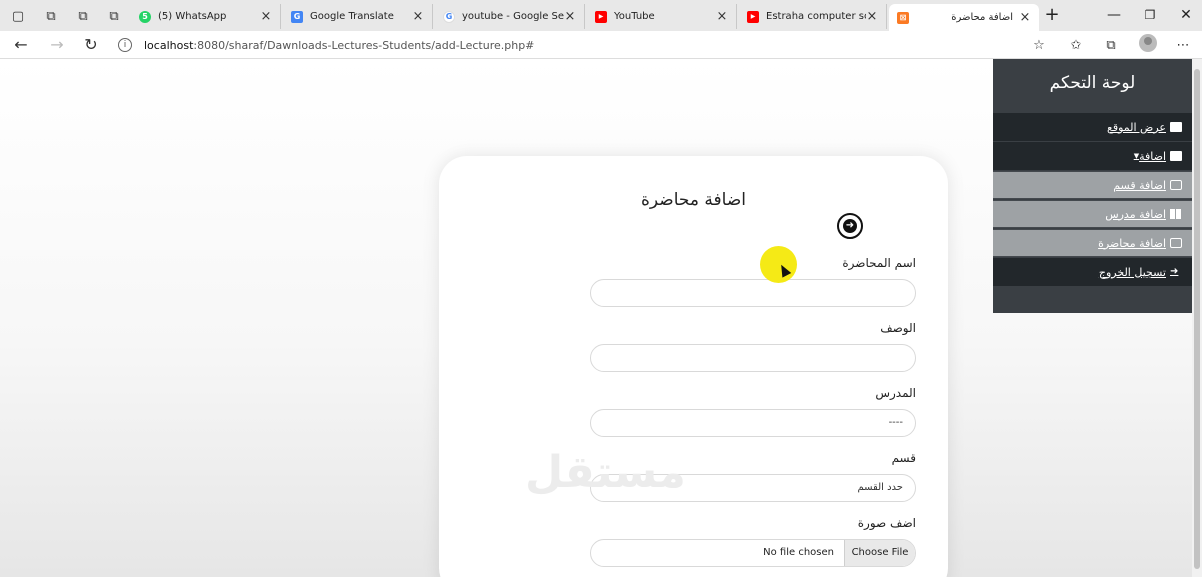  I want to click on watermark: مستقل, so click(605, 472).